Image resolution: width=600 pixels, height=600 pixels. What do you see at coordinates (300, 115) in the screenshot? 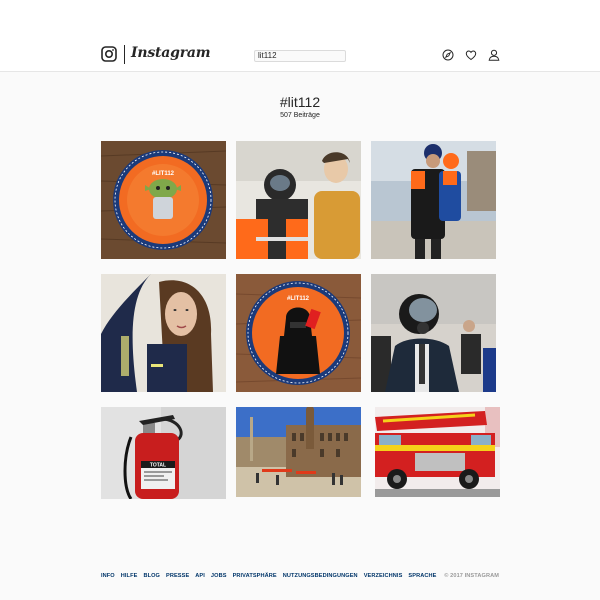
I see `hashtag-post-count: 507 Beiträge` at bounding box center [300, 115].